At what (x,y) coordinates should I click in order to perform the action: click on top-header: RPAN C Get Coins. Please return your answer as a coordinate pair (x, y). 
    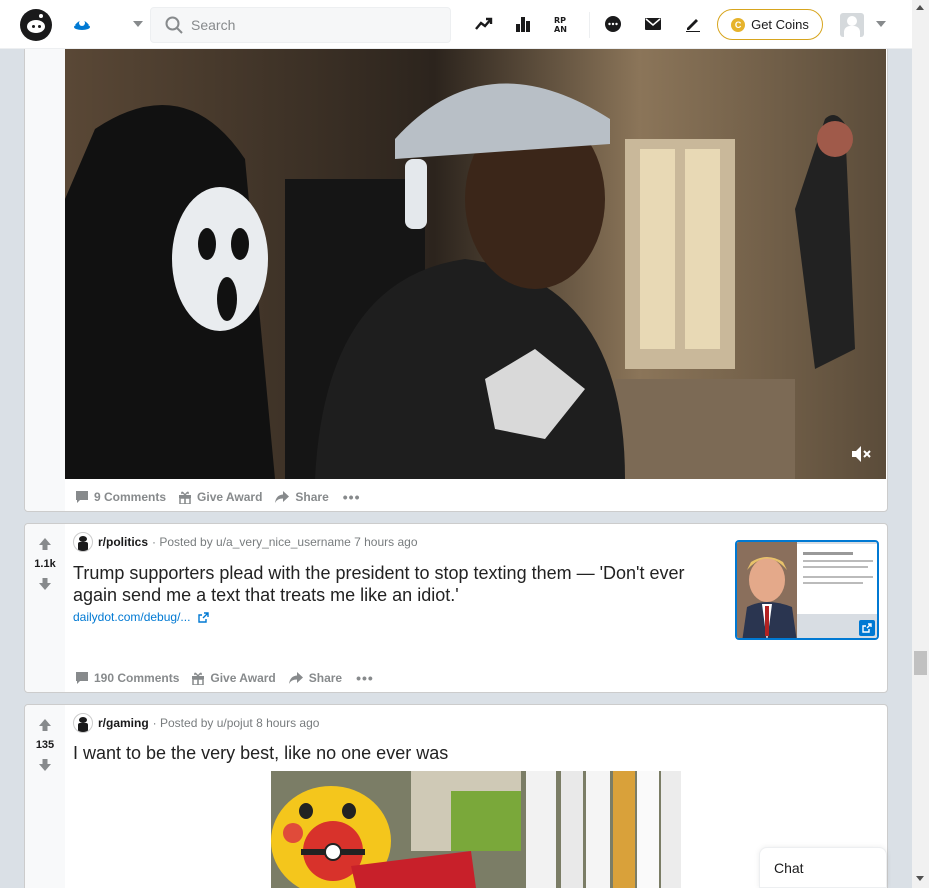
    Looking at the image, I should click on (456, 24).